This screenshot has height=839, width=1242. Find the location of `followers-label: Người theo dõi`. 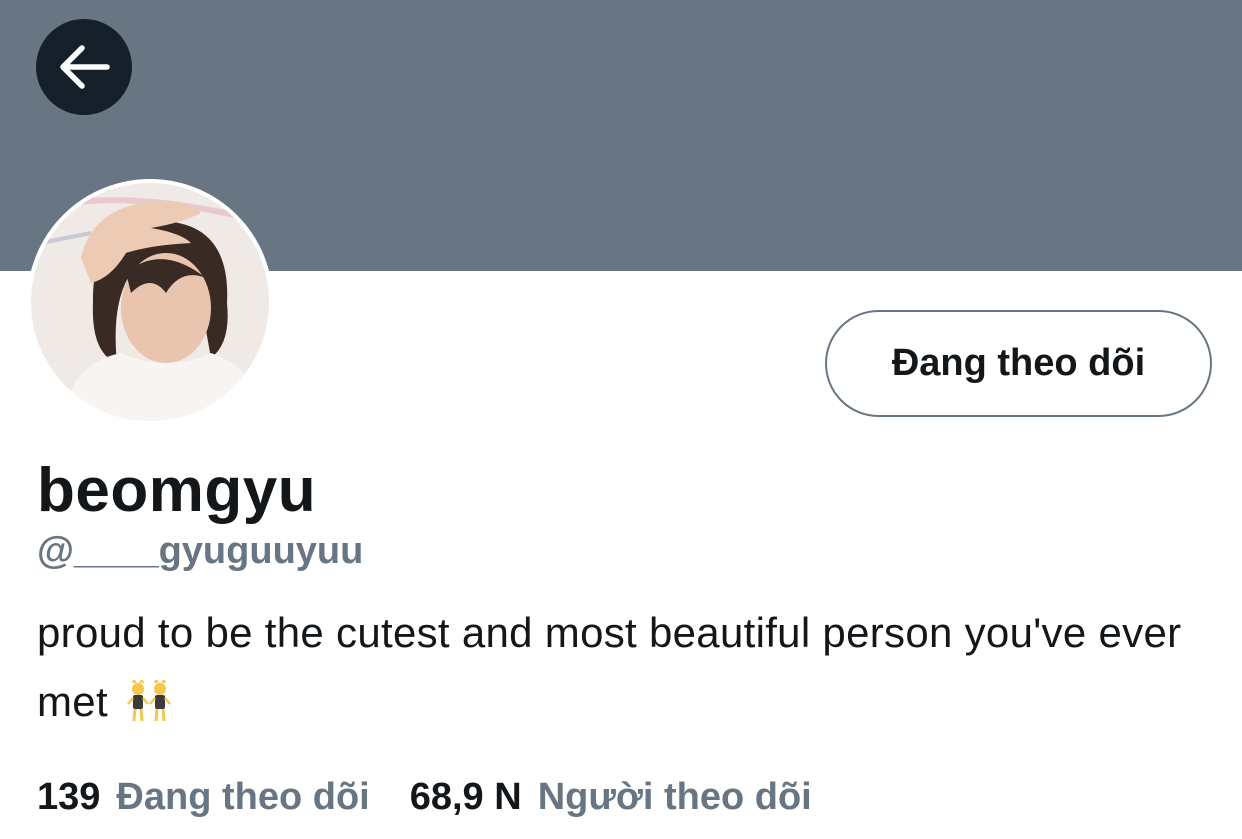

followers-label: Người theo dõi is located at coordinates (675, 797).